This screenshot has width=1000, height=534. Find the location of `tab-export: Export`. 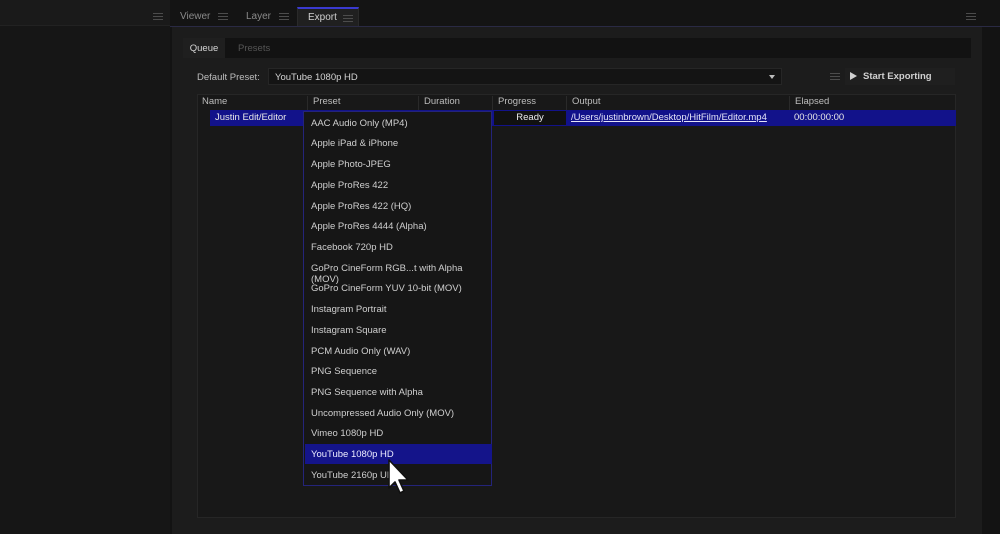

tab-export: Export is located at coordinates (328, 16).